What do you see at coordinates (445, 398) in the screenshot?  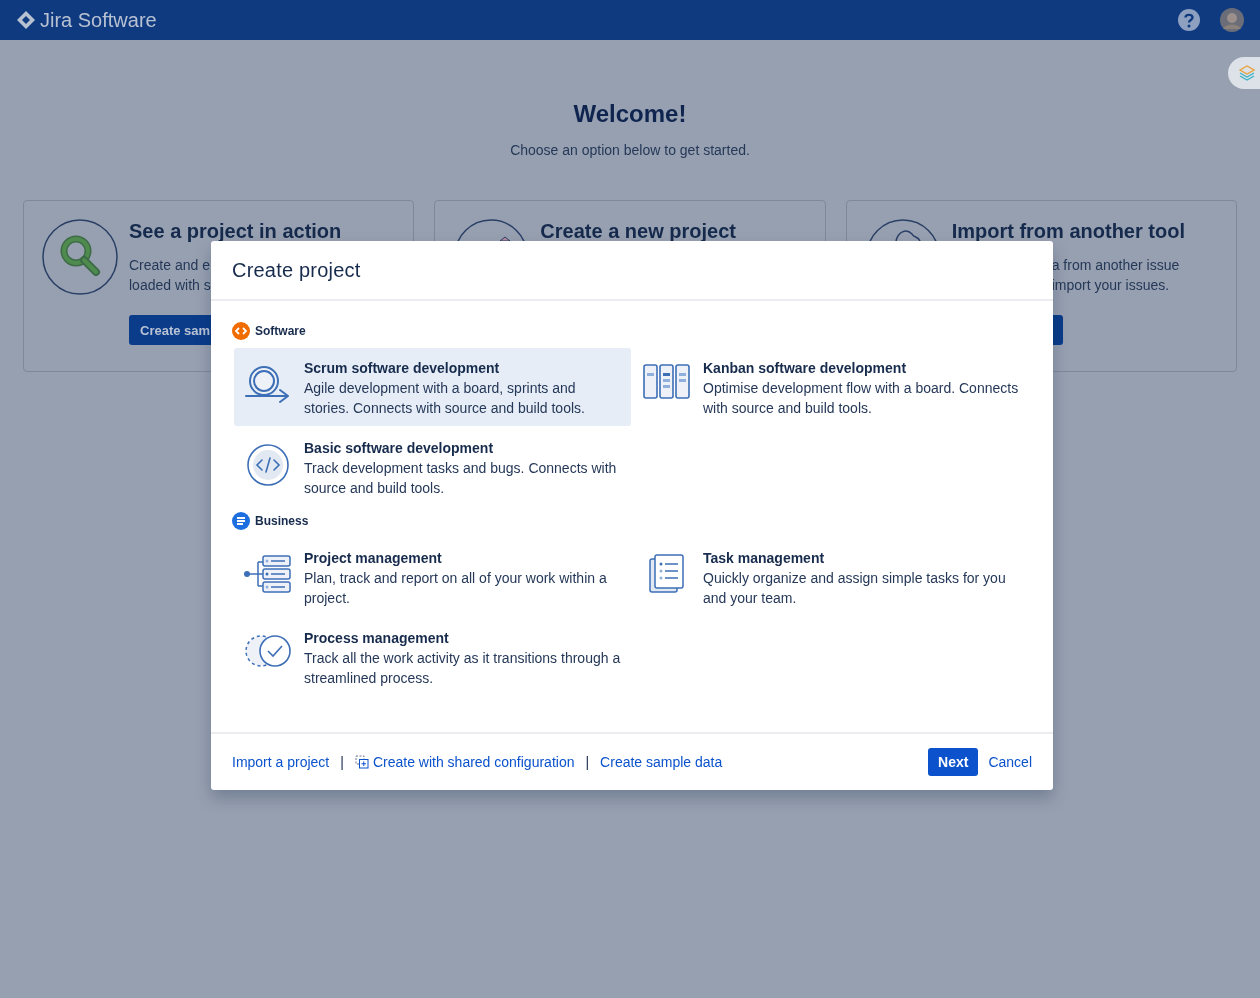 I see `template-description: Agile development with a board, sprints and stories. Connects with source and build tools.` at bounding box center [445, 398].